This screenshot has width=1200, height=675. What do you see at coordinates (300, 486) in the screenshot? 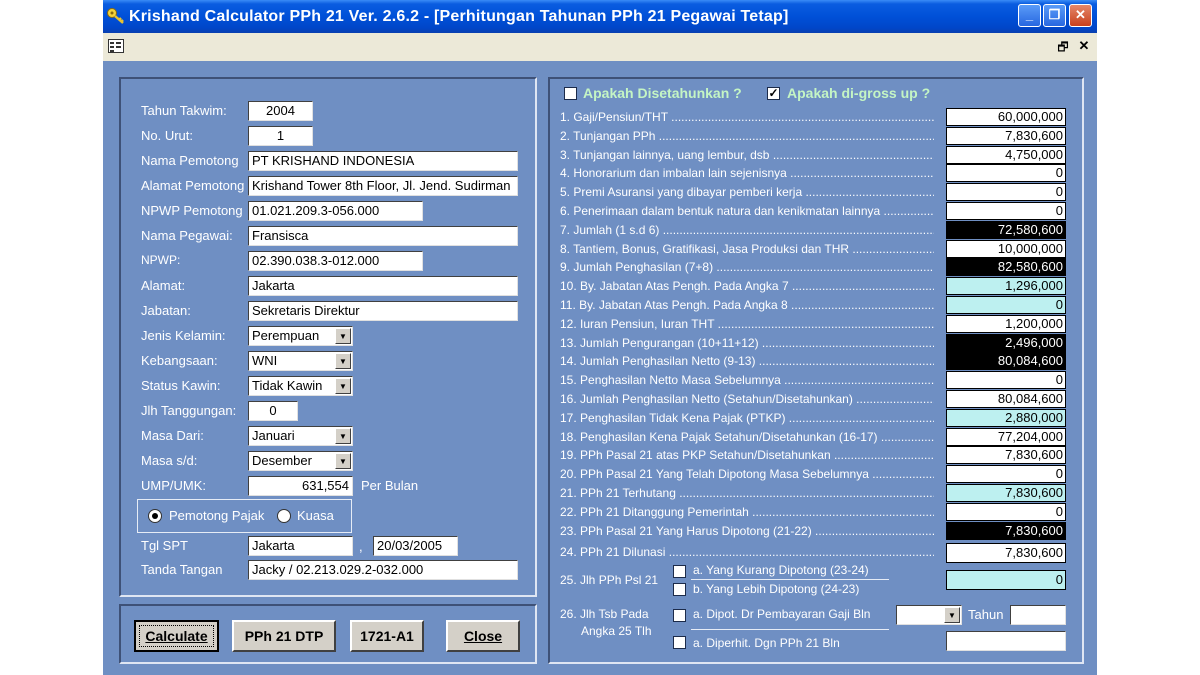
I see `ump-input: 631,554` at bounding box center [300, 486].